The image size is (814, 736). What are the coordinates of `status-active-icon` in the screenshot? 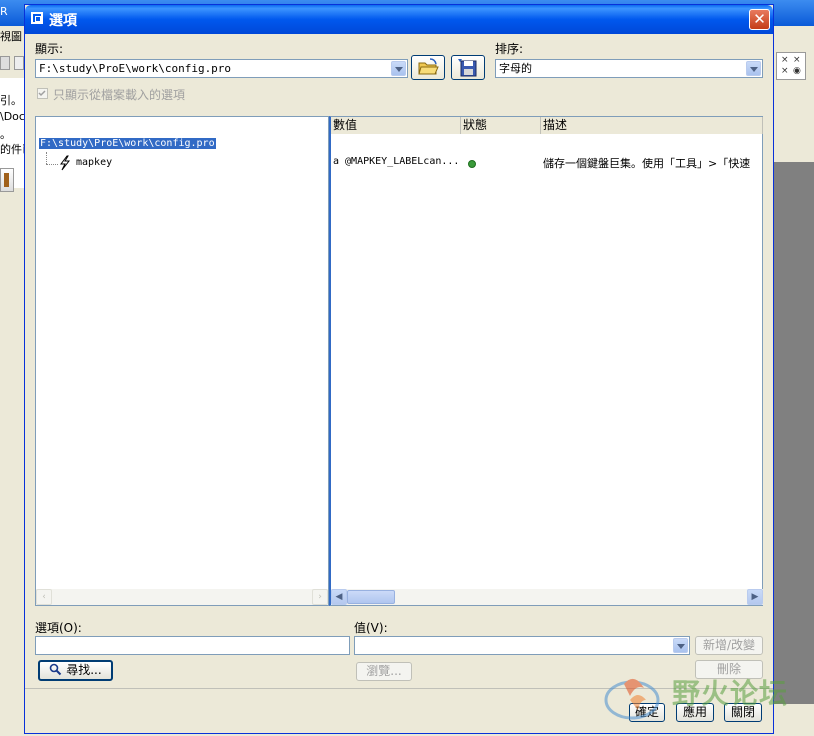 It's located at (472, 164).